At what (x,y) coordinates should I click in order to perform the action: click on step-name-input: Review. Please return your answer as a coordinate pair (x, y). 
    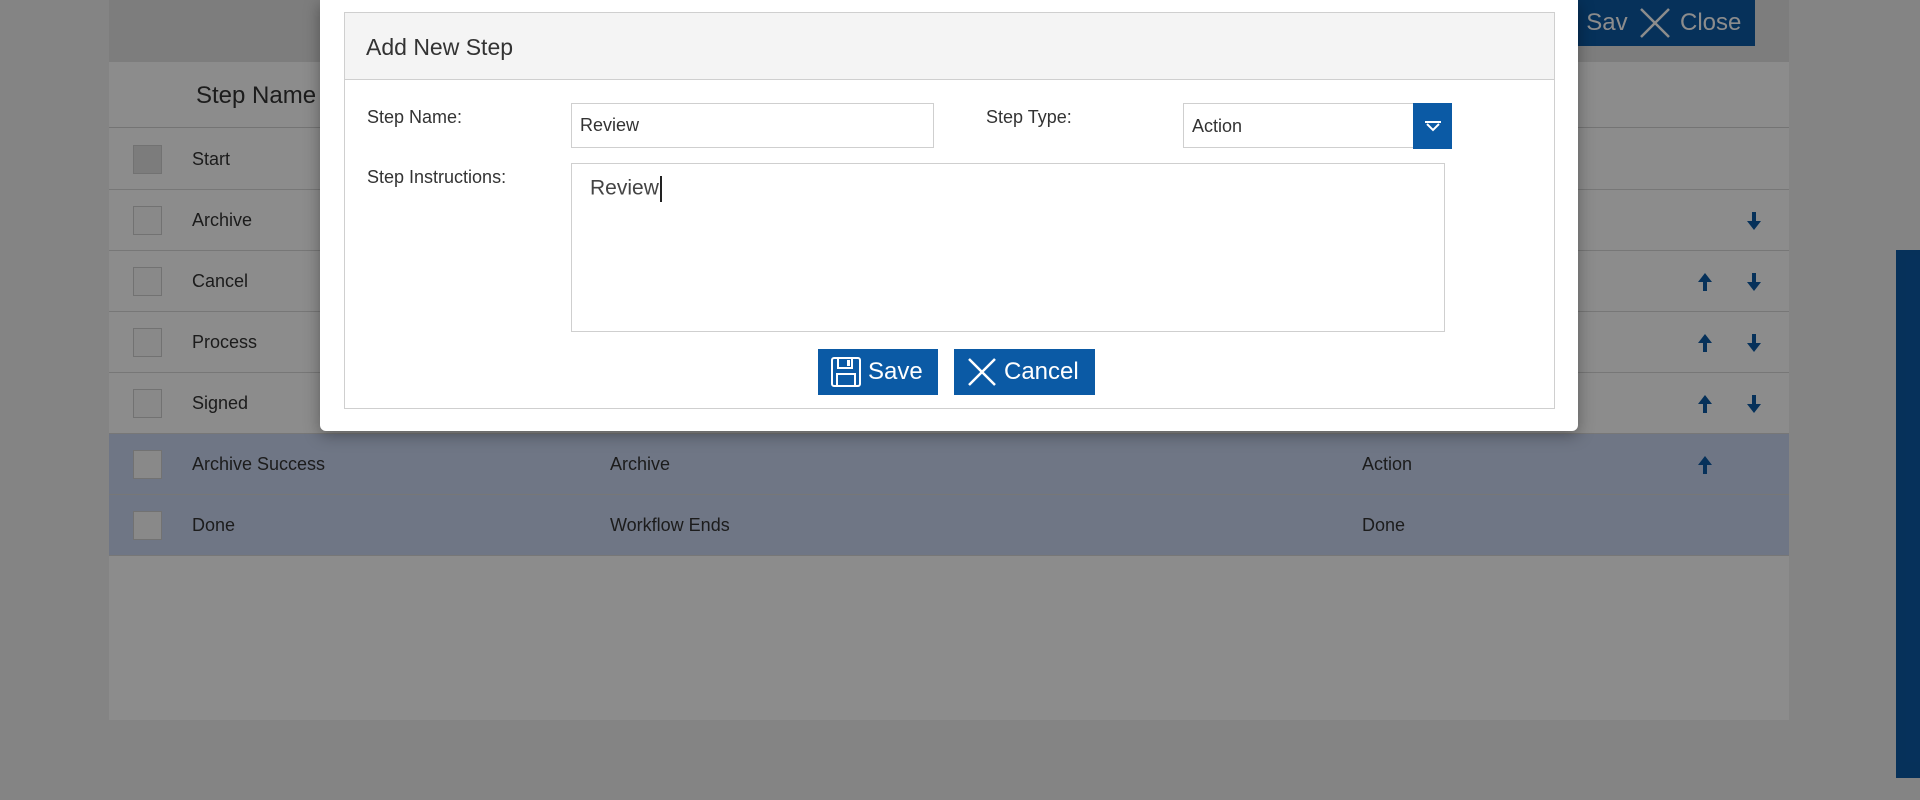
    Looking at the image, I should click on (752, 125).